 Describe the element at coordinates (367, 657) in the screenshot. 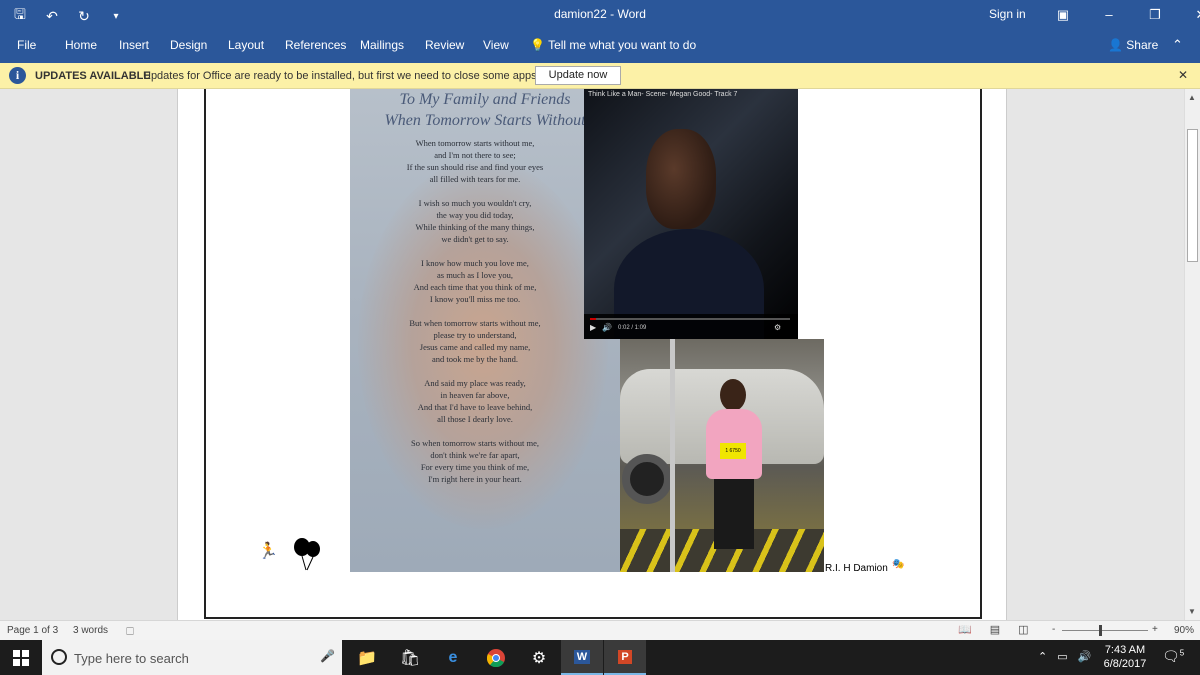

I see `file-explorer-icon: 📁` at that location.